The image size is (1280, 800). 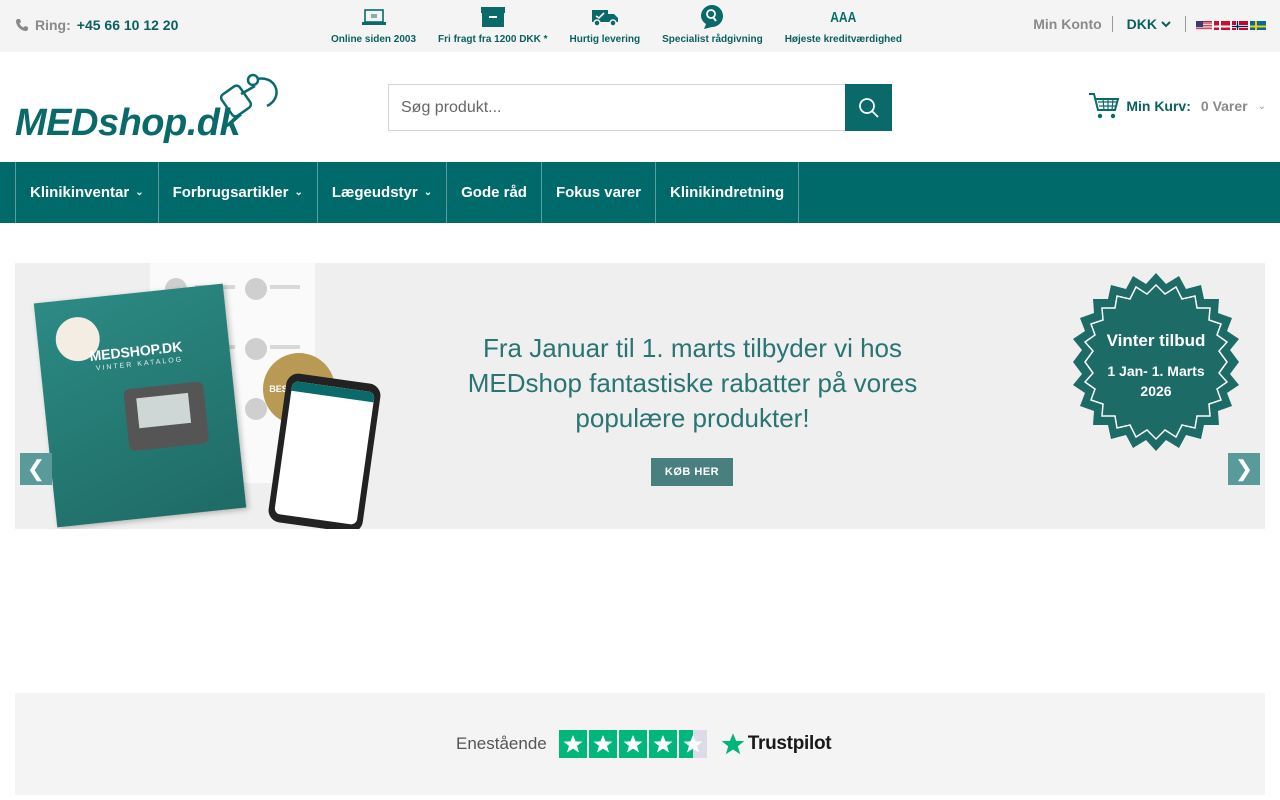 I want to click on badge-title: Vinter tilbud, so click(x=1156, y=340).